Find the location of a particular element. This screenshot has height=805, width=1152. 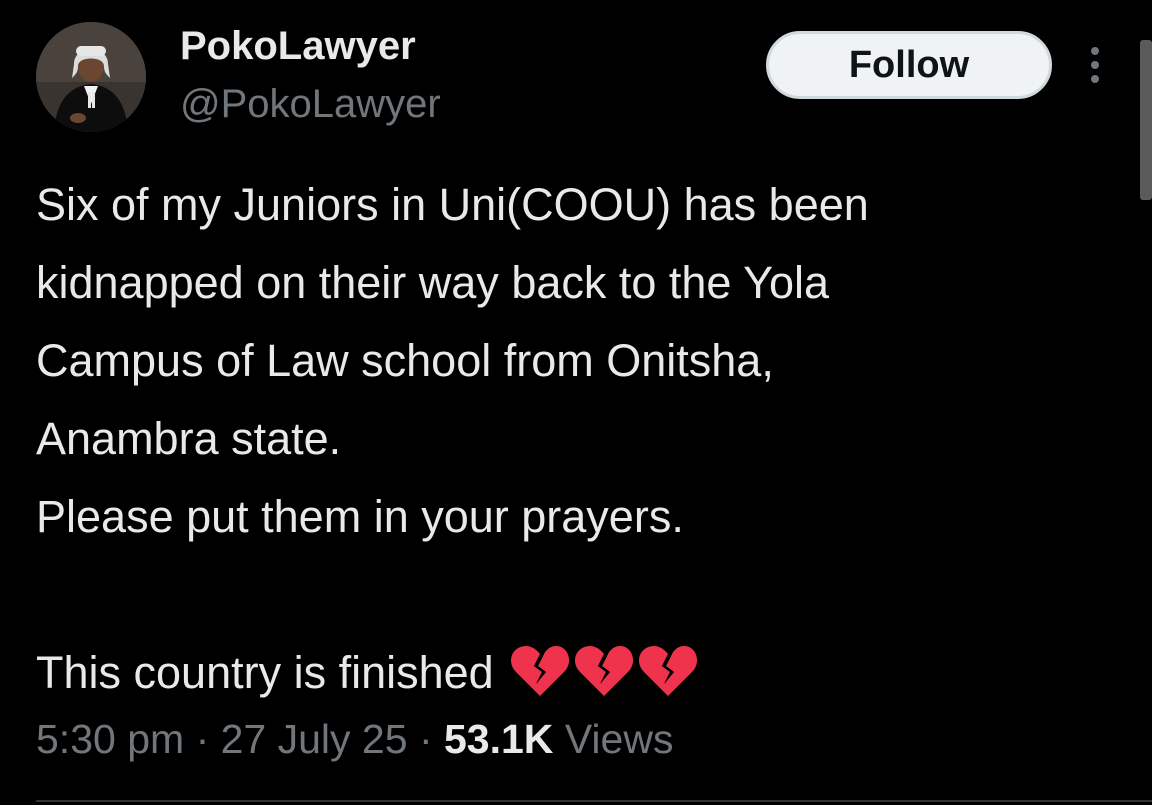

tweet-line: kidnapped on their way back to the Yola is located at coordinates (433, 282).